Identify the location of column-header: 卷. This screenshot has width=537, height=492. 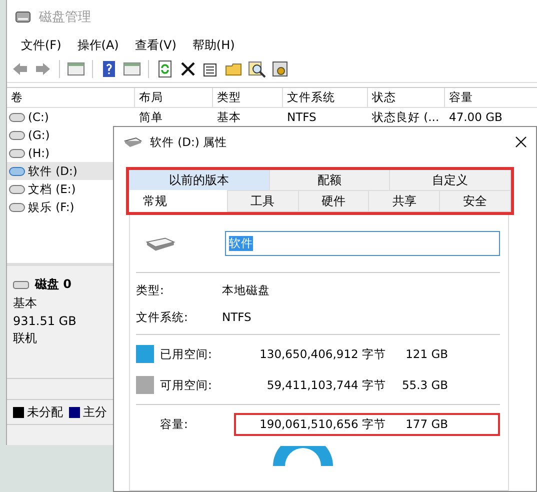
(71, 98).